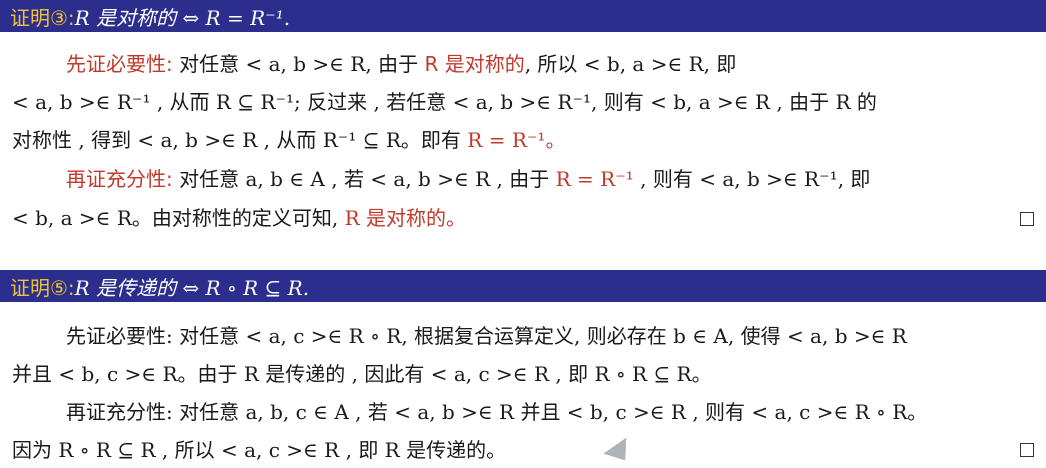  What do you see at coordinates (236, 140) in the screenshot?
I see `proof3-line3-text: 对称性 , 得到 < a, b >∈ R , 从而 R⁻¹ ⊆ R。即有` at bounding box center [236, 140].